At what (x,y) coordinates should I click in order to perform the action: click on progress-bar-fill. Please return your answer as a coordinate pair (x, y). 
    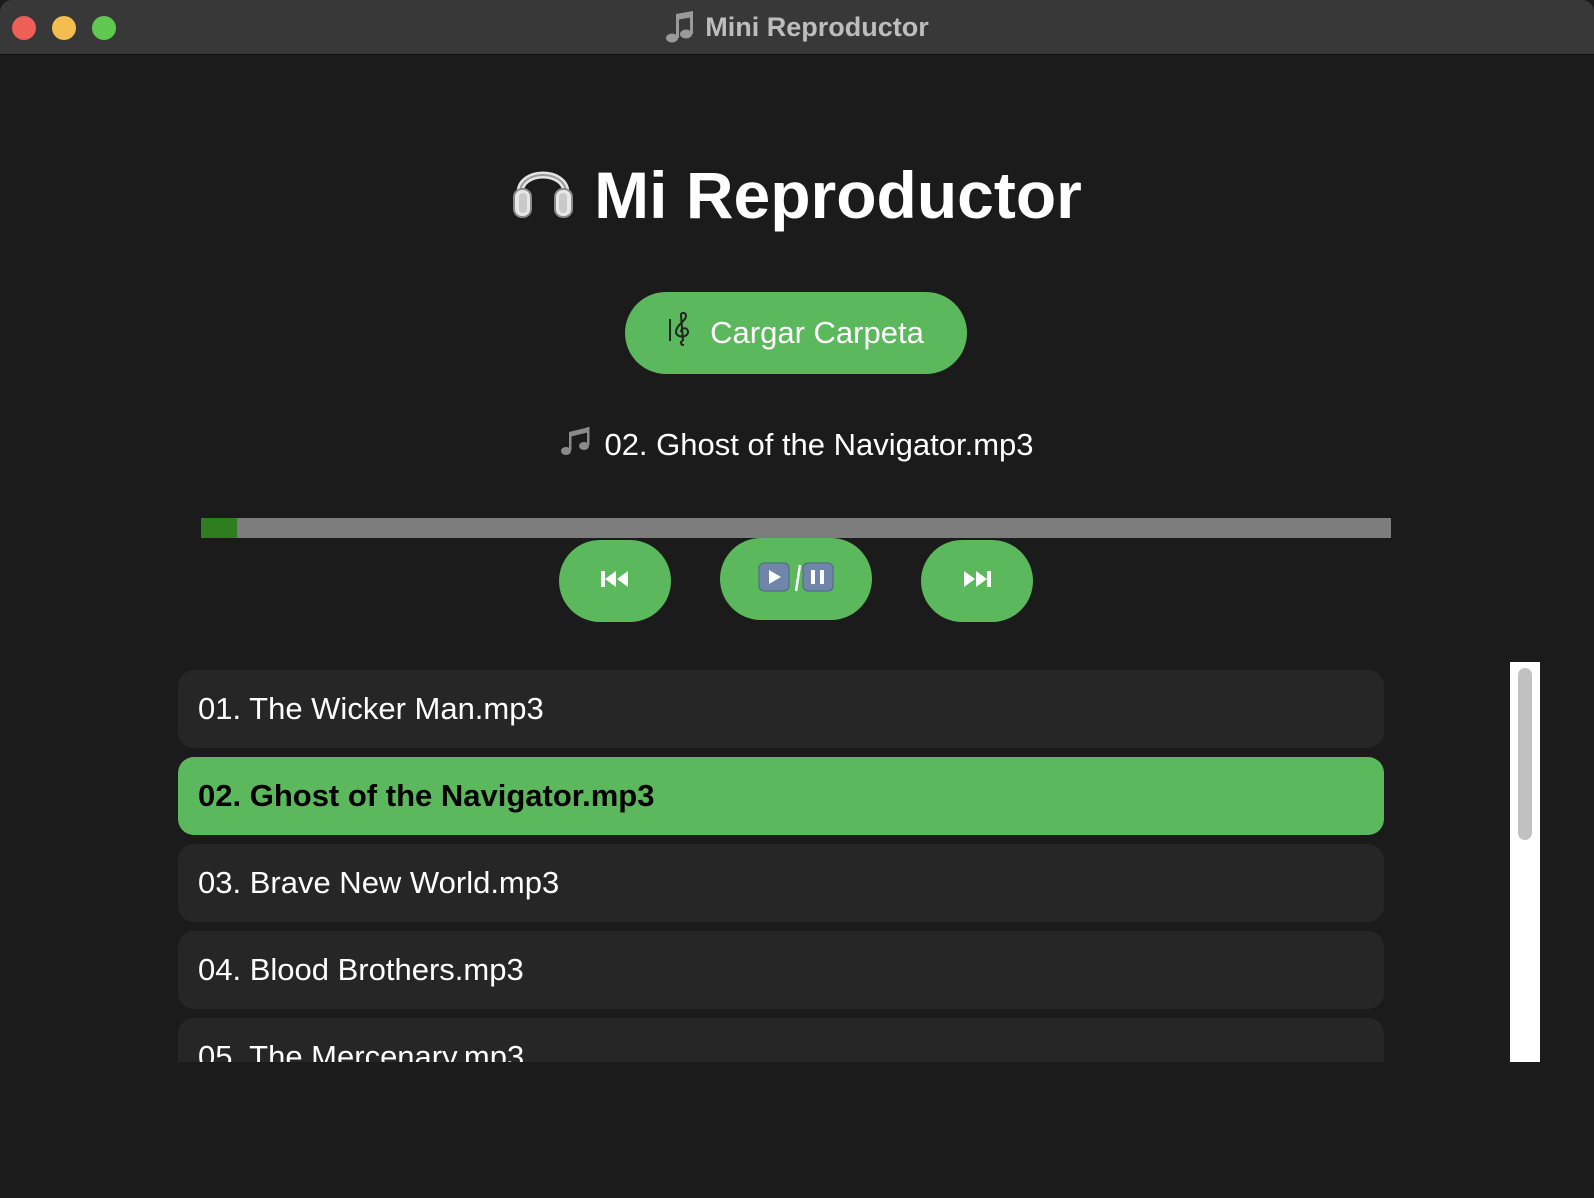
    Looking at the image, I should click on (219, 528).